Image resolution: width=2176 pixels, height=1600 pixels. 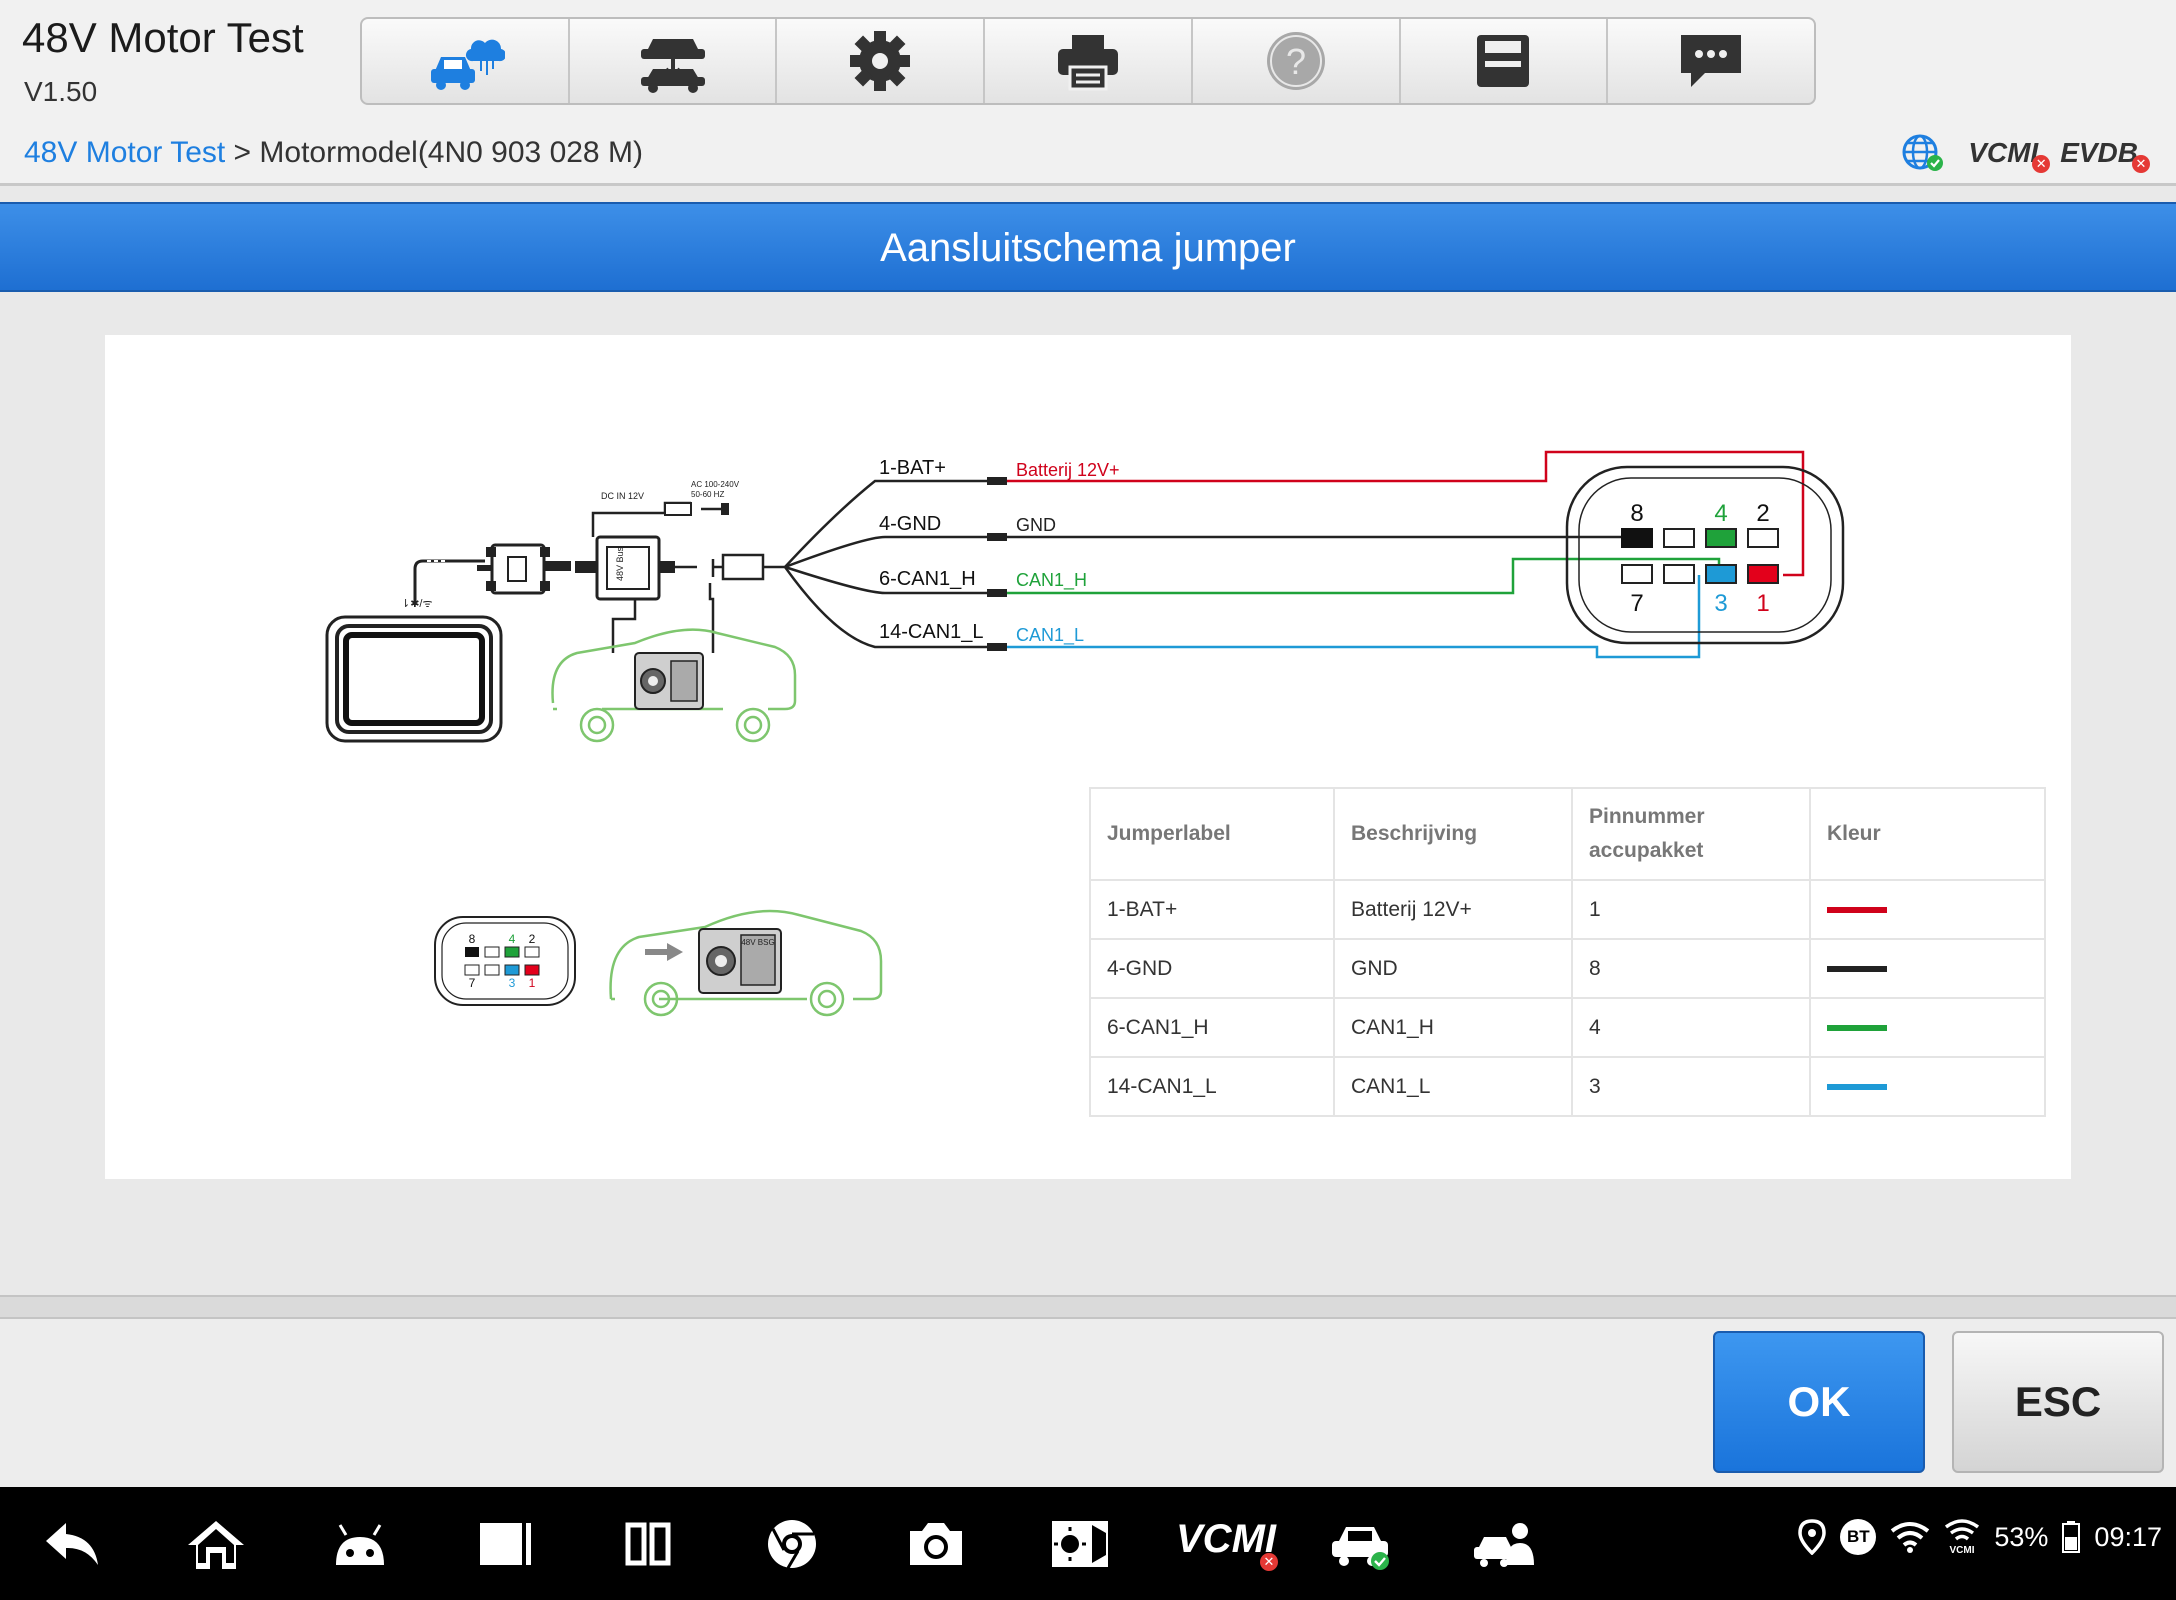 What do you see at coordinates (524, 569) in the screenshot?
I see `vci-module` at bounding box center [524, 569].